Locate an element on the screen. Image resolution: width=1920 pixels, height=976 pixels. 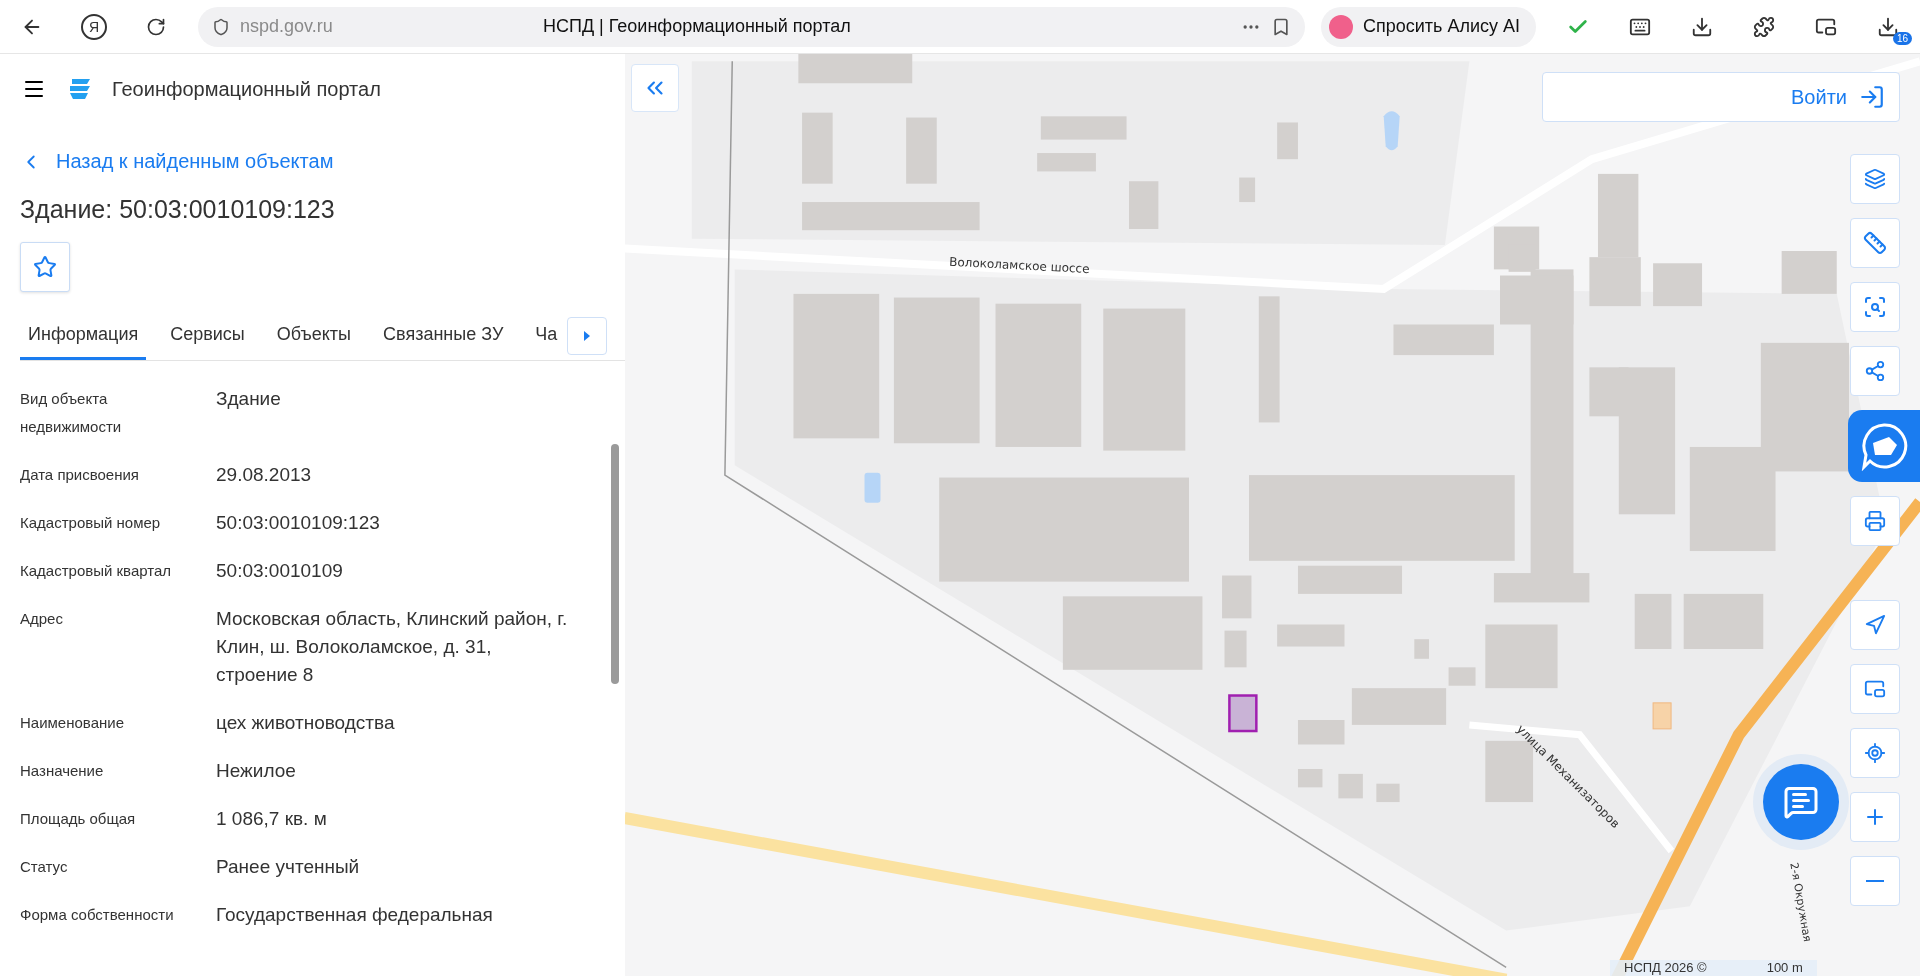
layers-button is located at coordinates (1875, 179).